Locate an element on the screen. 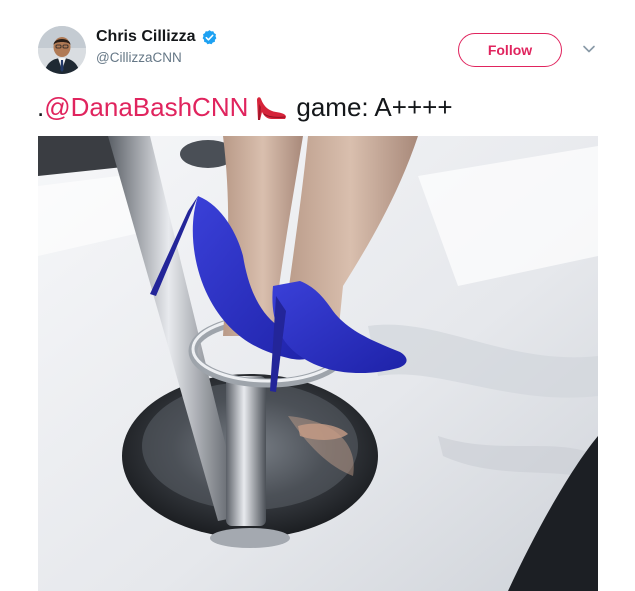 This screenshot has height=591, width=635. tweet-text: . @DanaBashCNN game: A++++ is located at coordinates (245, 107).